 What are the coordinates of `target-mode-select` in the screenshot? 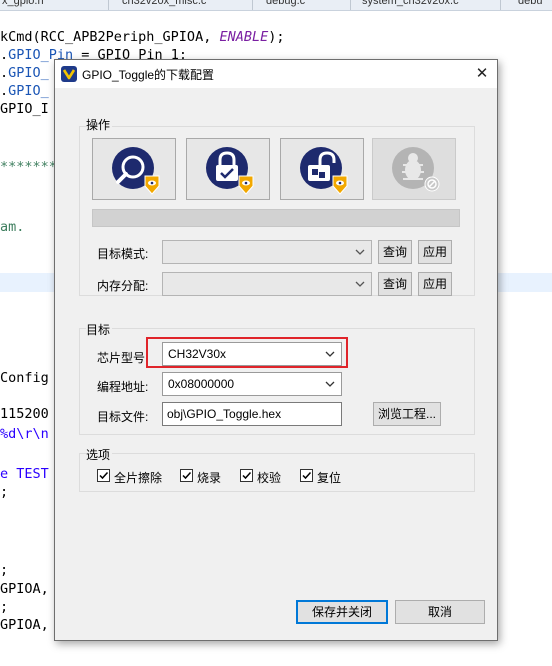 It's located at (267, 252).